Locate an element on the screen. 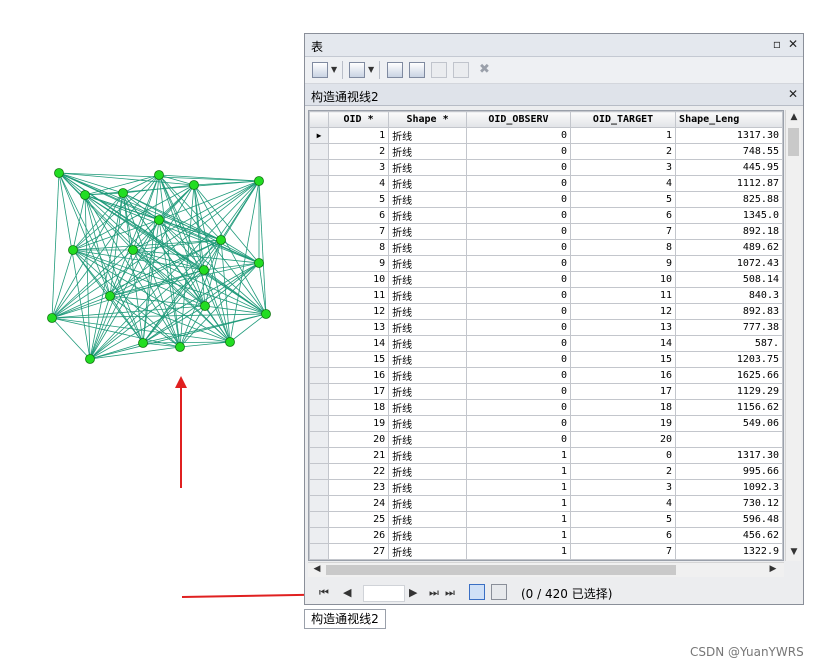 This screenshot has height=668, width=825. table-cell: 4 is located at coordinates (623, 183).